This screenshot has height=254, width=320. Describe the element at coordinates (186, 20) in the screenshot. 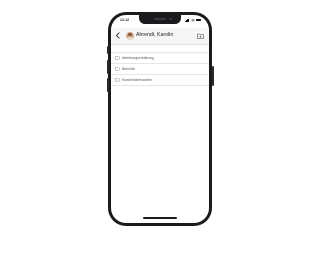

I see `signal-icon` at that location.